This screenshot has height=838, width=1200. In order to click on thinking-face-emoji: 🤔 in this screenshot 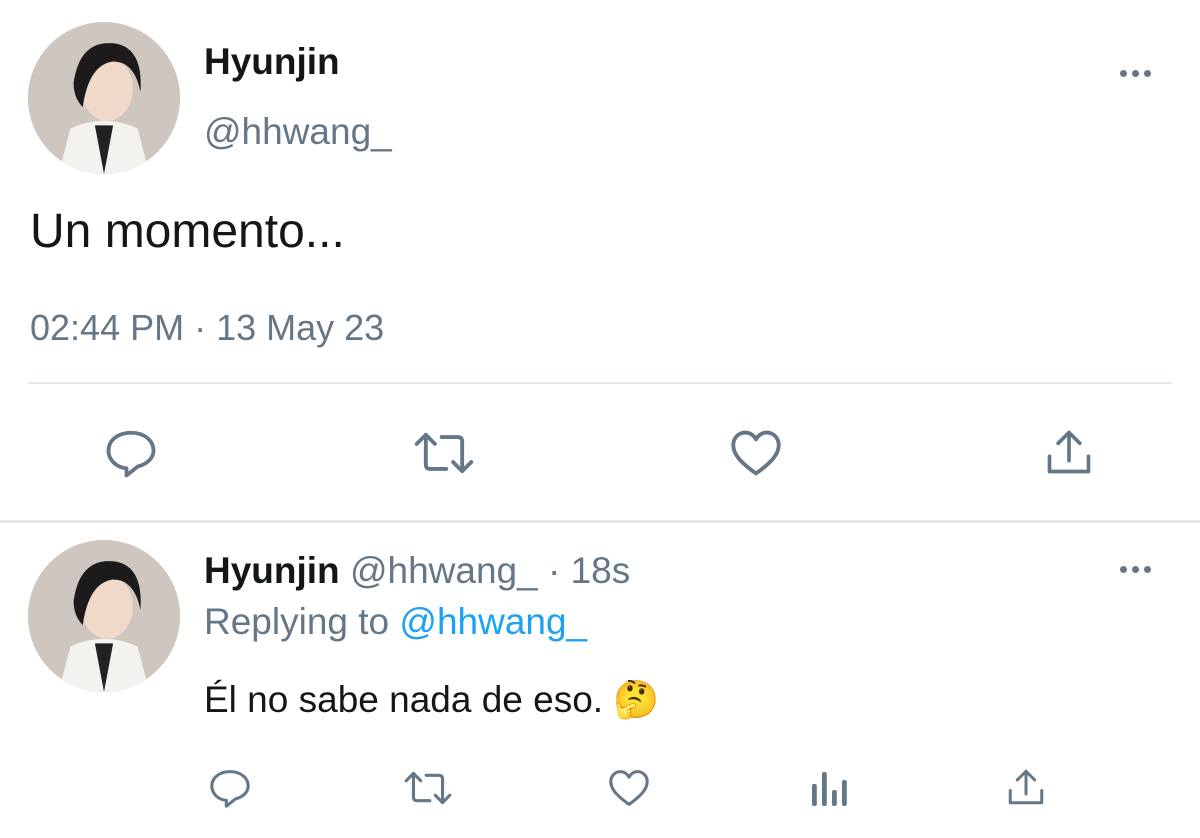, I will do `click(636, 699)`.